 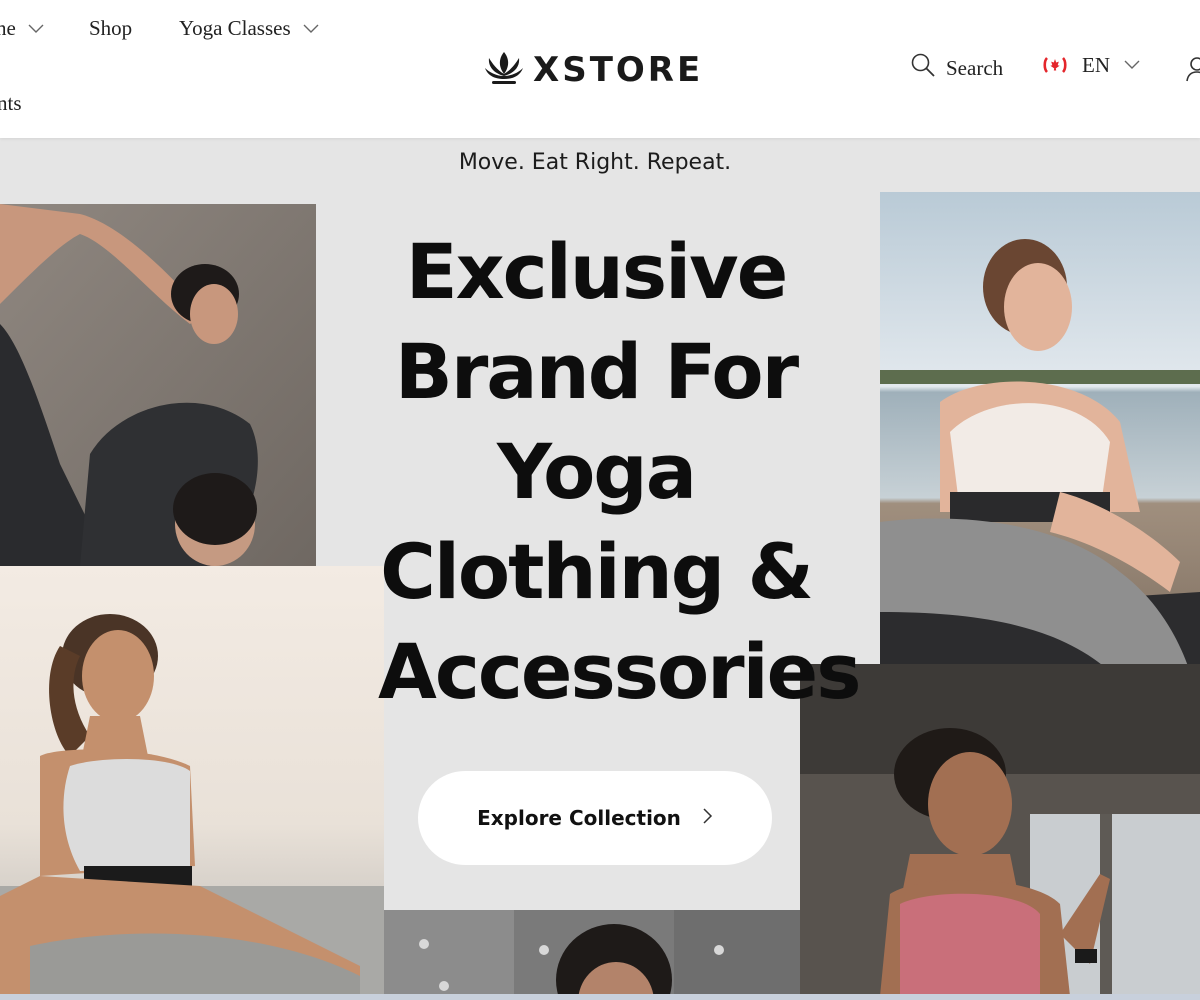 What do you see at coordinates (22, 28) in the screenshot?
I see `nav-item-home: ne` at bounding box center [22, 28].